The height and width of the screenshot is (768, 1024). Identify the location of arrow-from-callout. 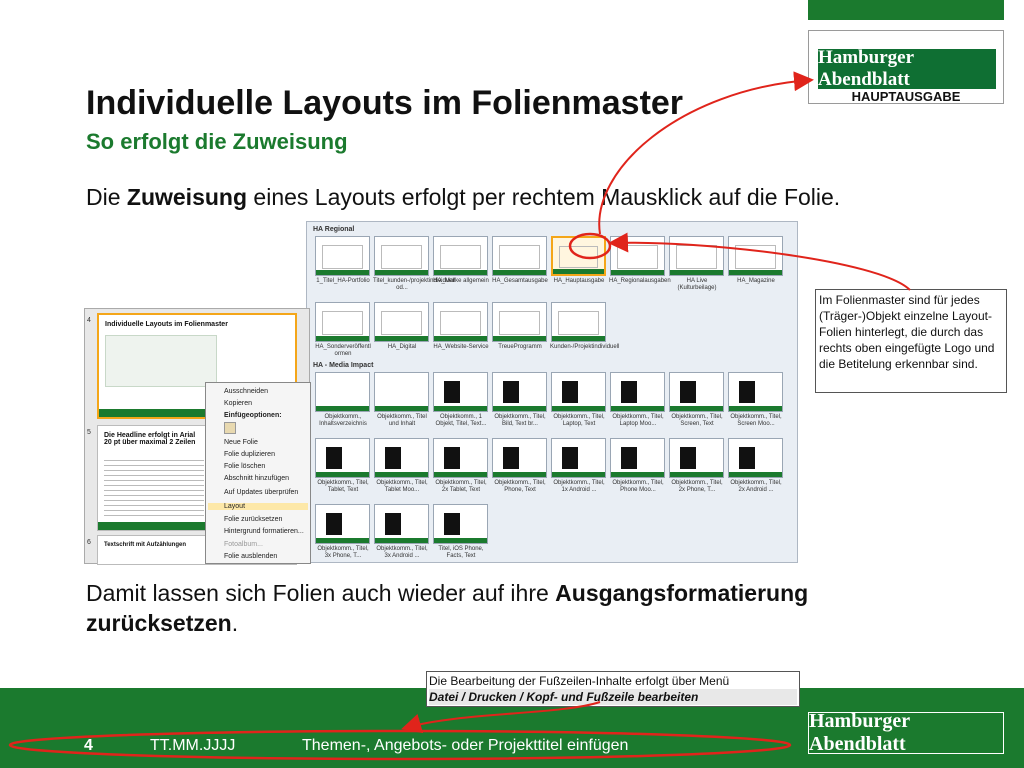
(759, 261).